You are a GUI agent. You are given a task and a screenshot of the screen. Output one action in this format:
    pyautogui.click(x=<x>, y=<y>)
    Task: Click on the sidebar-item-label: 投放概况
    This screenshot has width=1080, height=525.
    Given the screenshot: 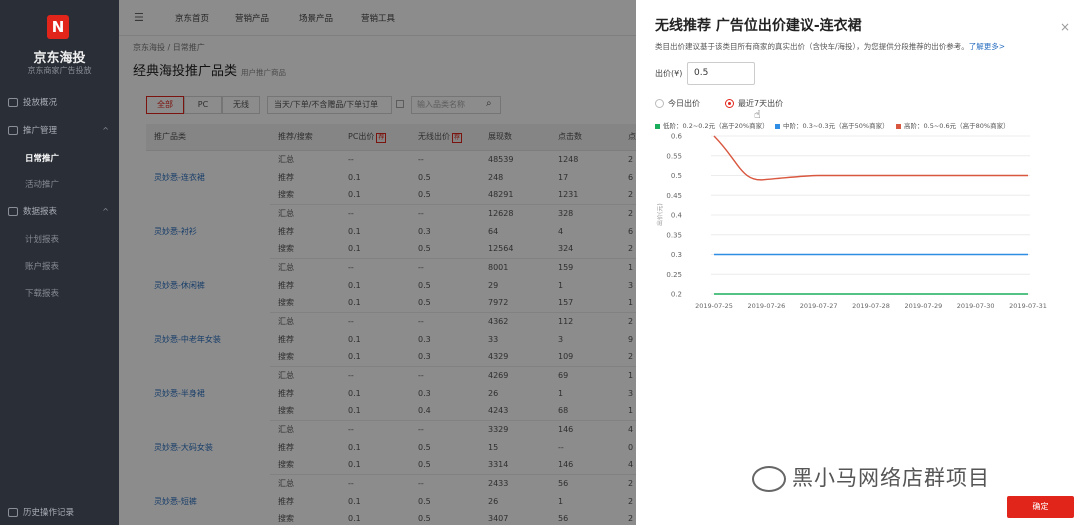 What is the action you would take?
    pyautogui.click(x=40, y=103)
    